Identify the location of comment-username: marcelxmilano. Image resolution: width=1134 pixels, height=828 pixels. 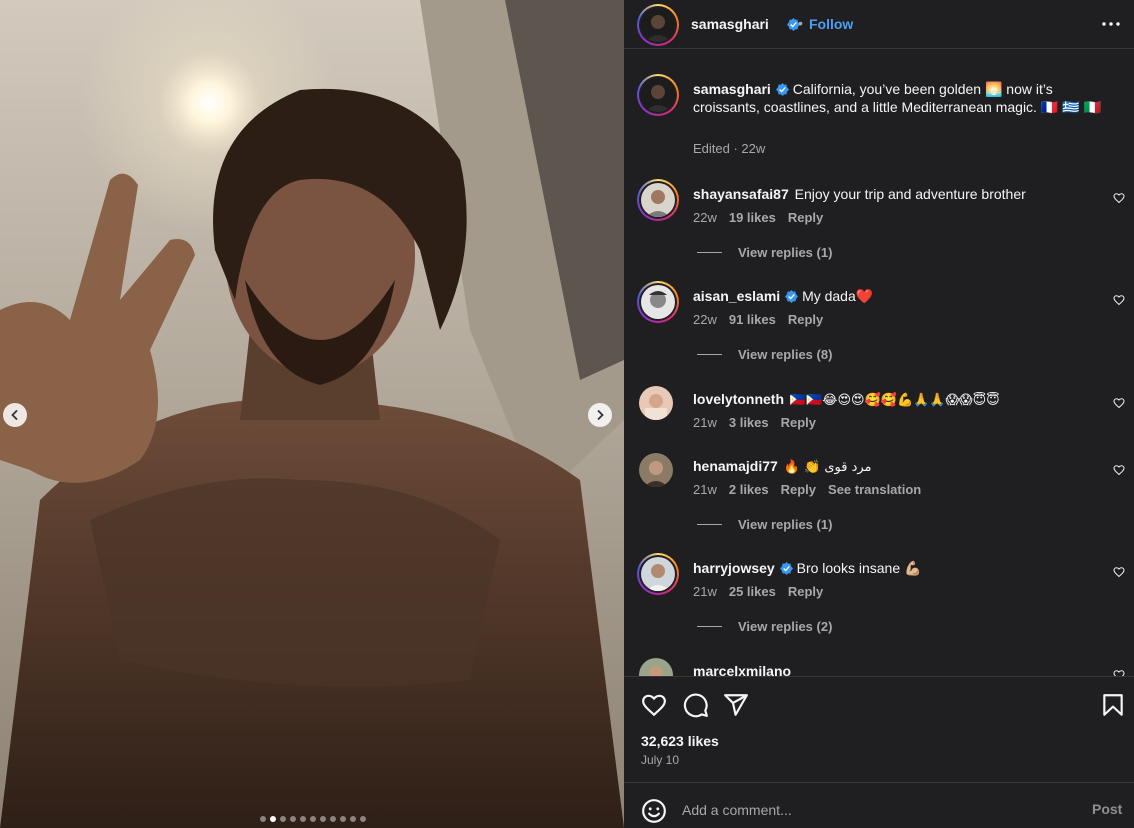
(742, 669).